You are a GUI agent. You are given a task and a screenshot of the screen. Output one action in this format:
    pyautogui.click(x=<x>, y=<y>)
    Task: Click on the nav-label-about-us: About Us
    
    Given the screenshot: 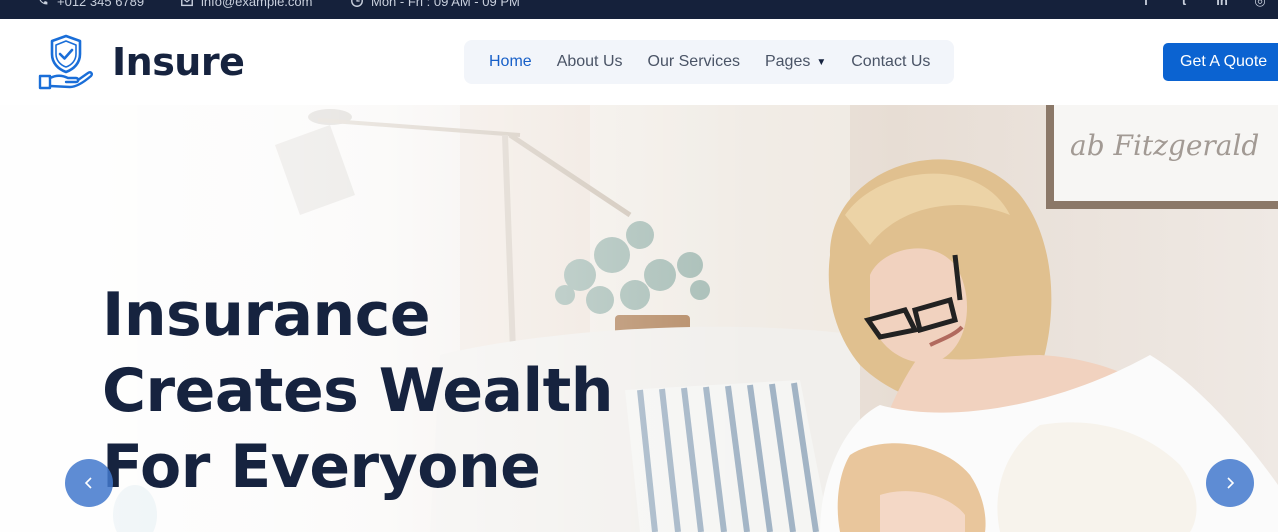 What is the action you would take?
    pyautogui.click(x=589, y=61)
    